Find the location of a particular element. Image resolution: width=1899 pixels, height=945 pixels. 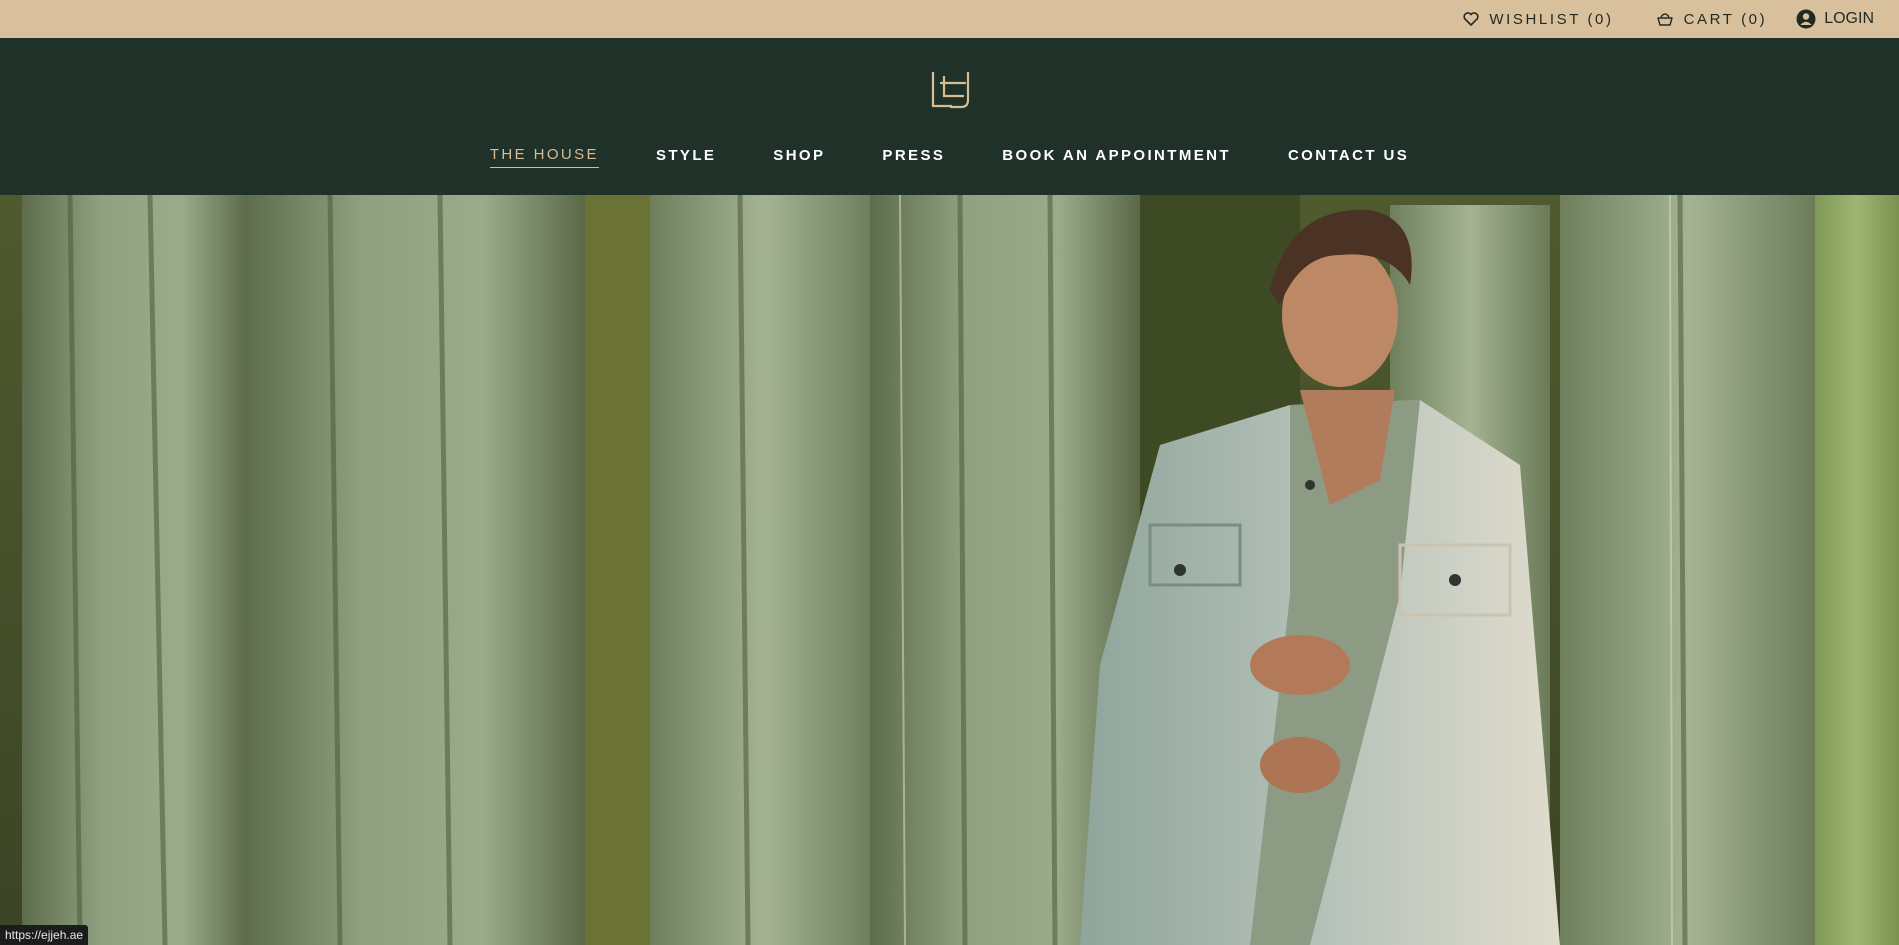

user-icon is located at coordinates (1806, 19).